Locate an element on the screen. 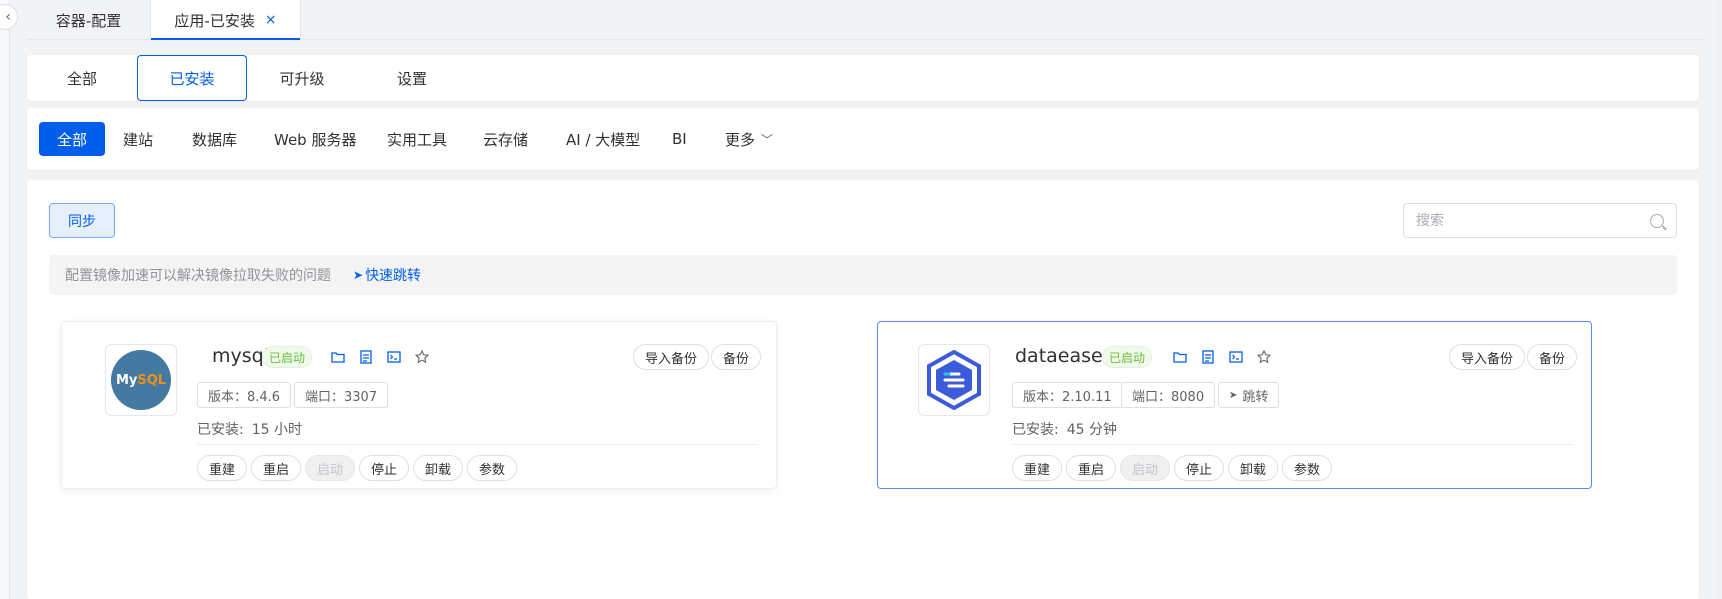 The height and width of the screenshot is (599, 1722). installed-time: 已安装: 15 小时 is located at coordinates (249, 429).